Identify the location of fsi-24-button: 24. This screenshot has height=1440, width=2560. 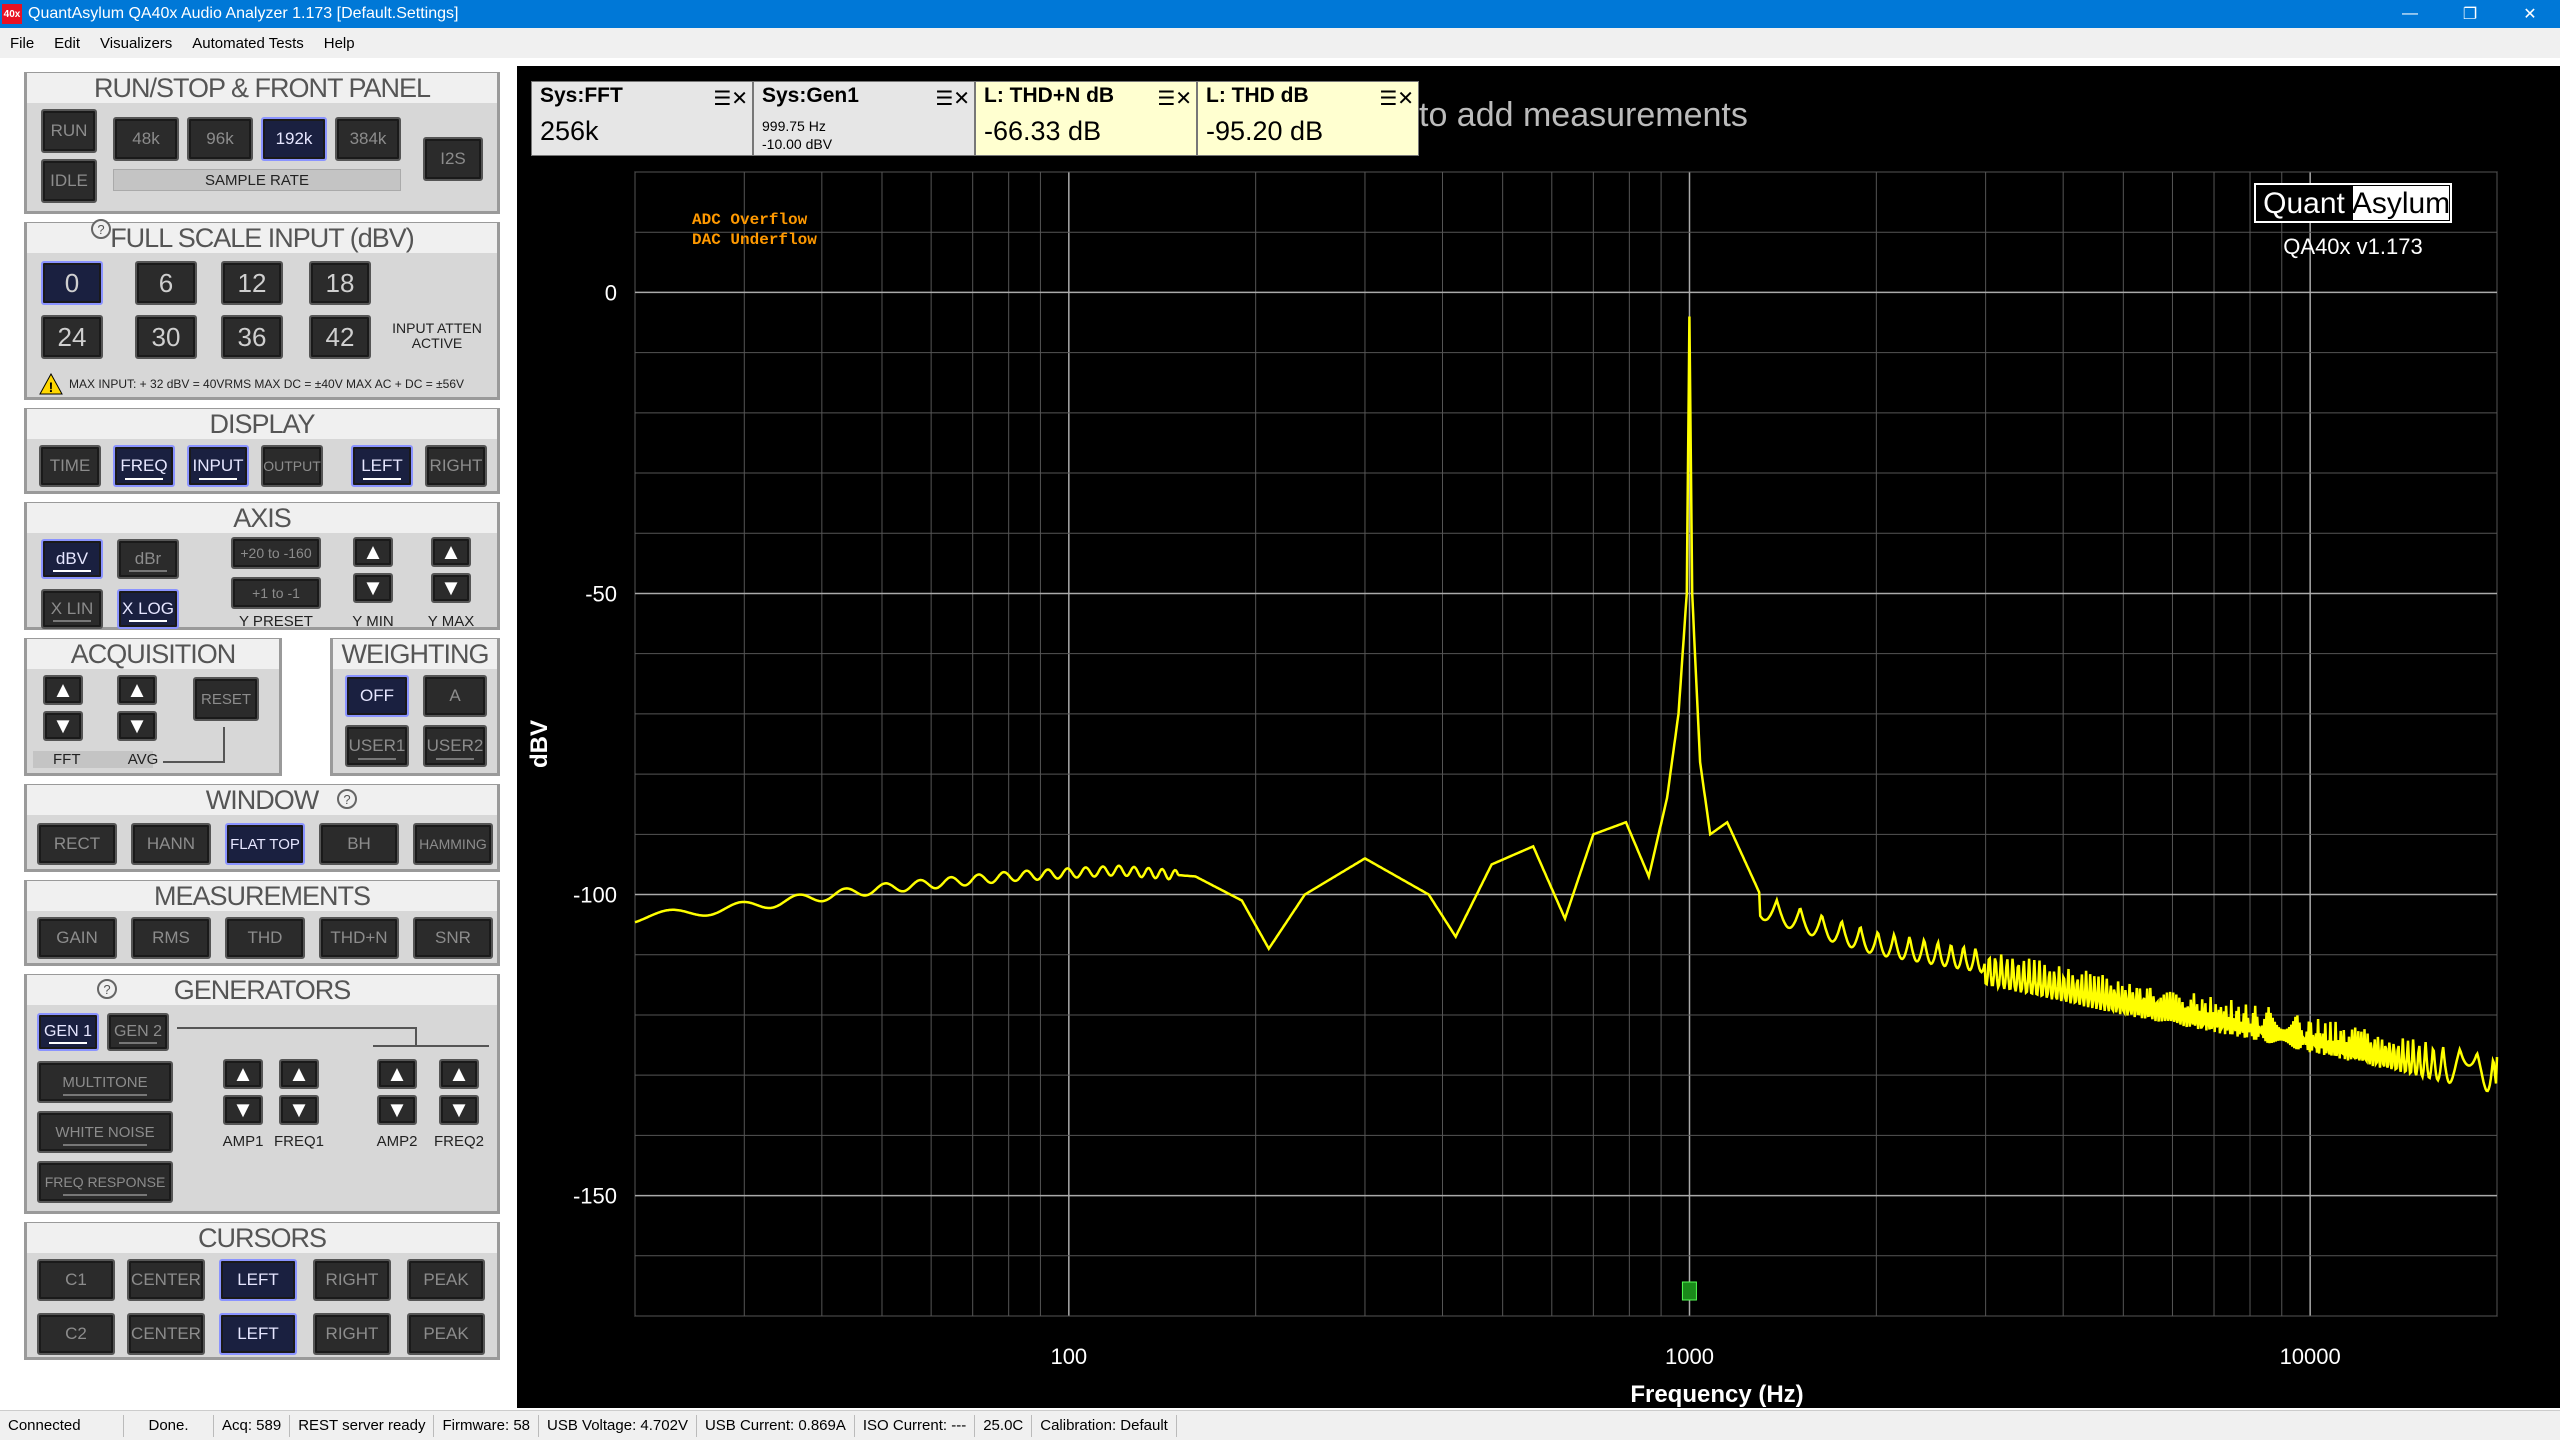
(72, 337).